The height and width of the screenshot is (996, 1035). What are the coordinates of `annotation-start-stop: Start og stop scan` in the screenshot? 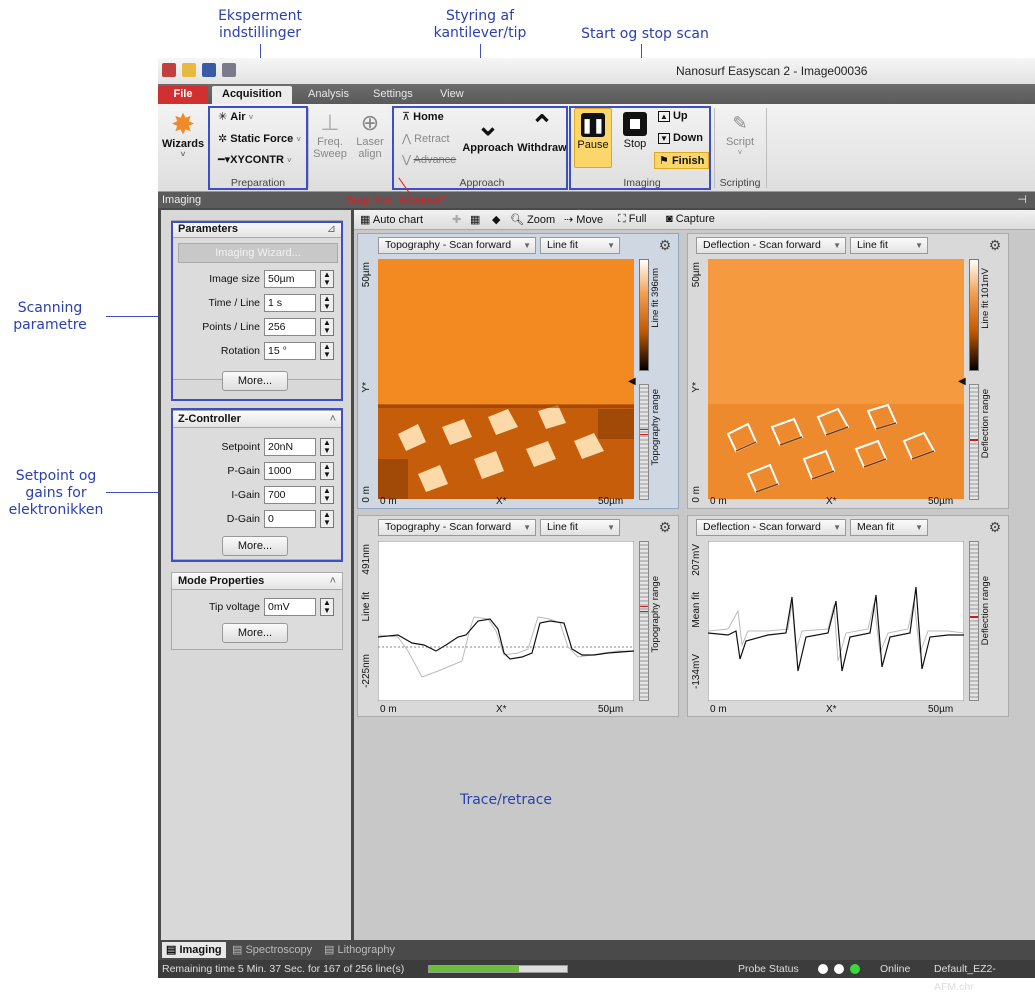 It's located at (645, 34).